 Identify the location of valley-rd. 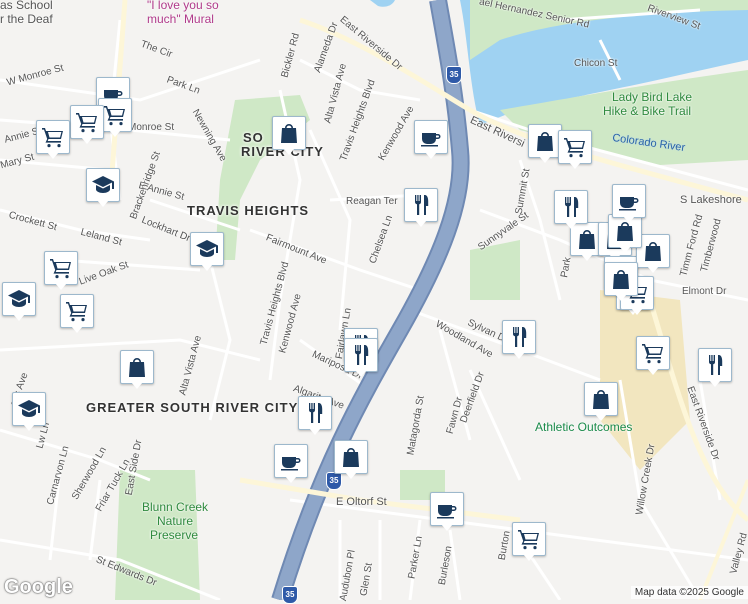
(723, 539).